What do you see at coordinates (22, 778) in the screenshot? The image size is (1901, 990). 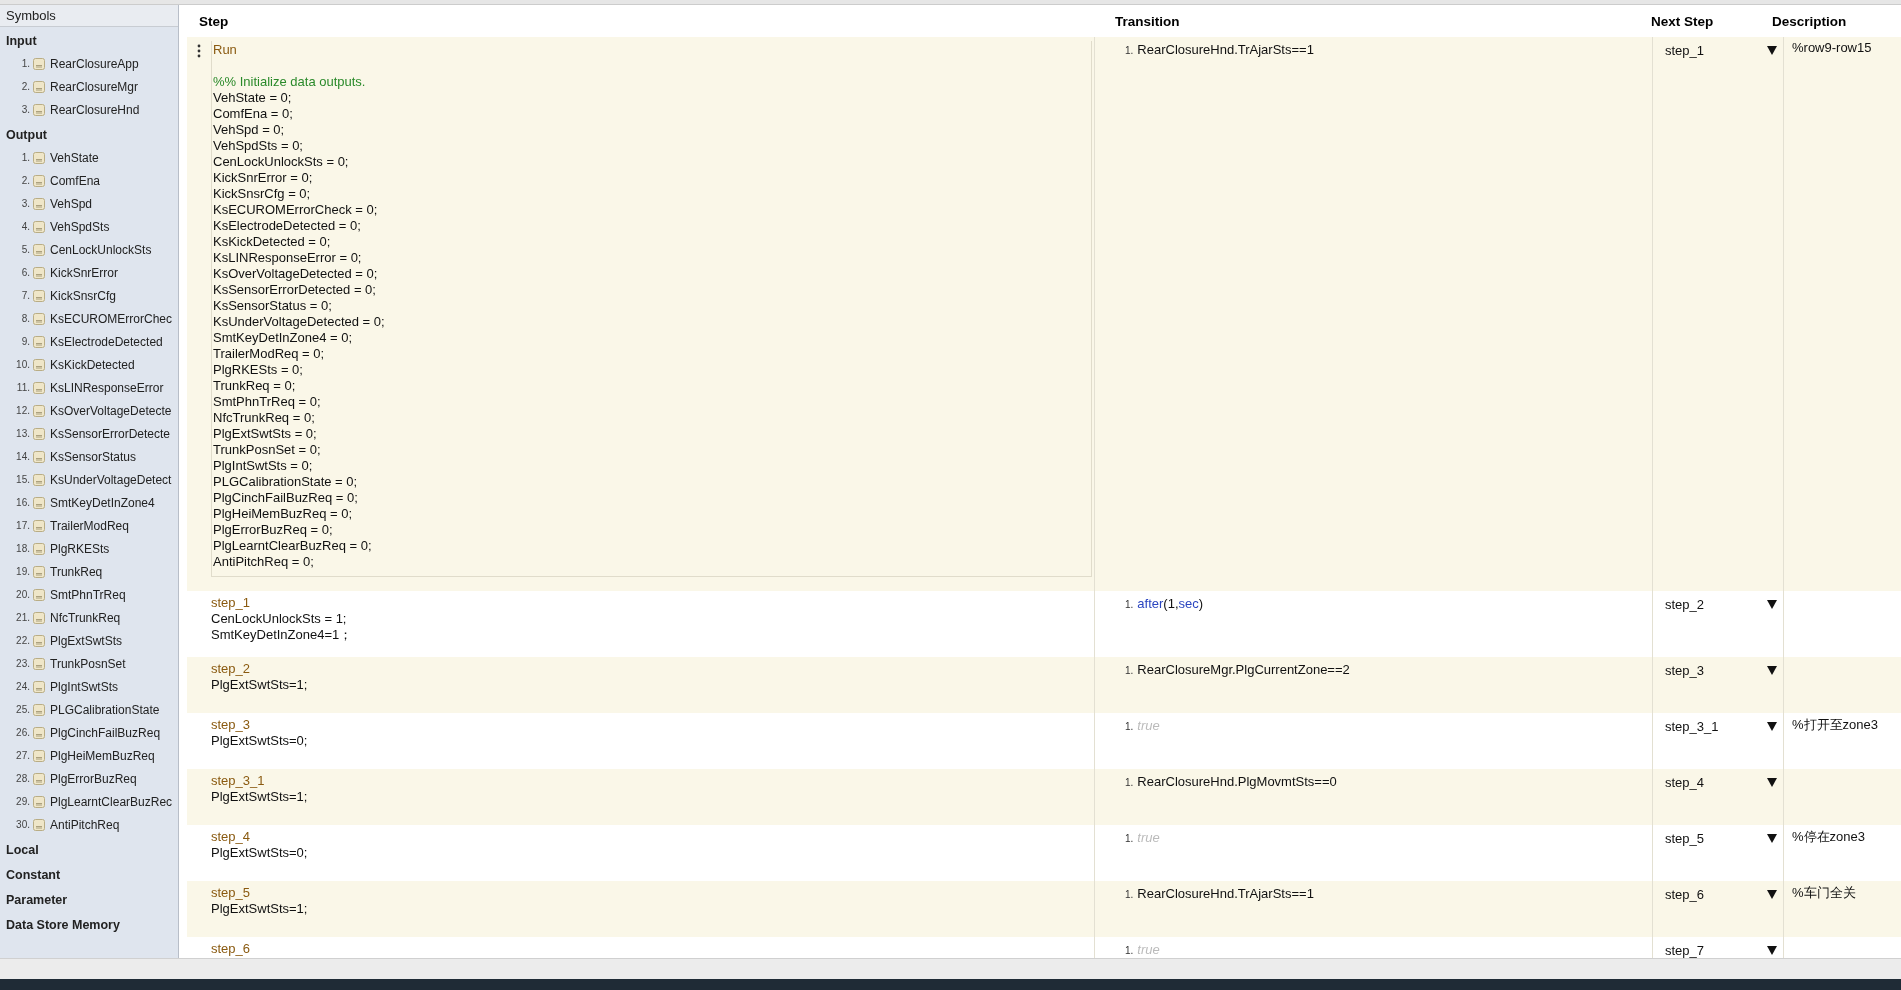 I see `item-number: 28.` at bounding box center [22, 778].